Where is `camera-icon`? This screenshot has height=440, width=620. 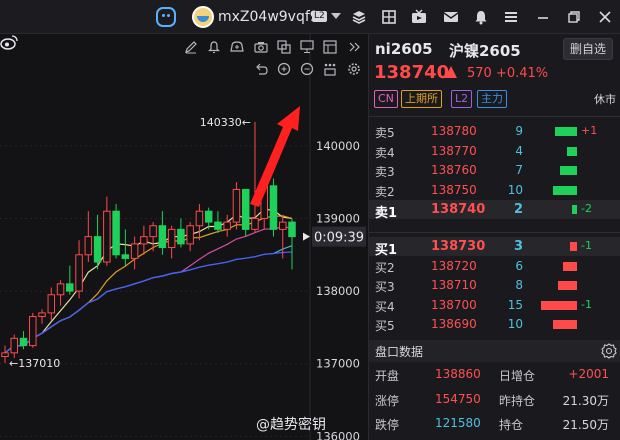 camera-icon is located at coordinates (261, 47).